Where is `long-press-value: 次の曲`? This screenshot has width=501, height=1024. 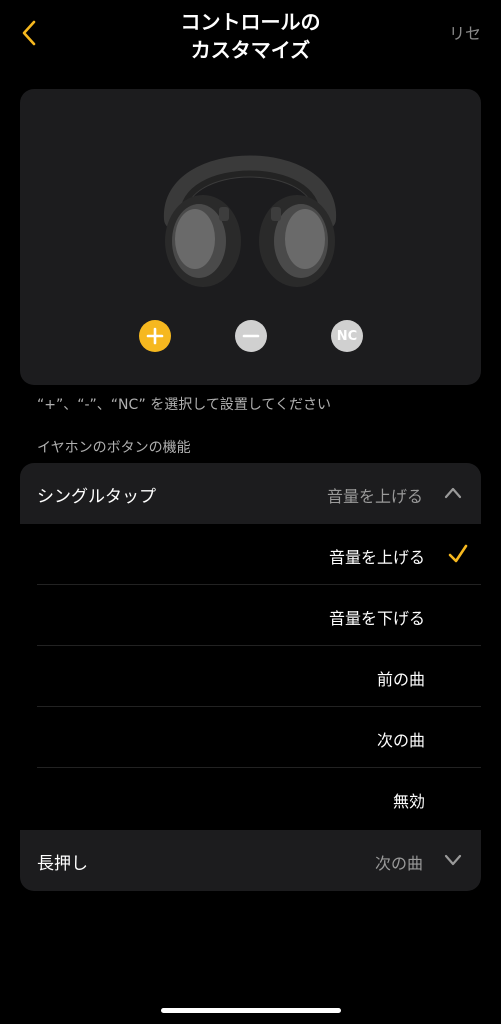 long-press-value: 次の曲 is located at coordinates (398, 863).